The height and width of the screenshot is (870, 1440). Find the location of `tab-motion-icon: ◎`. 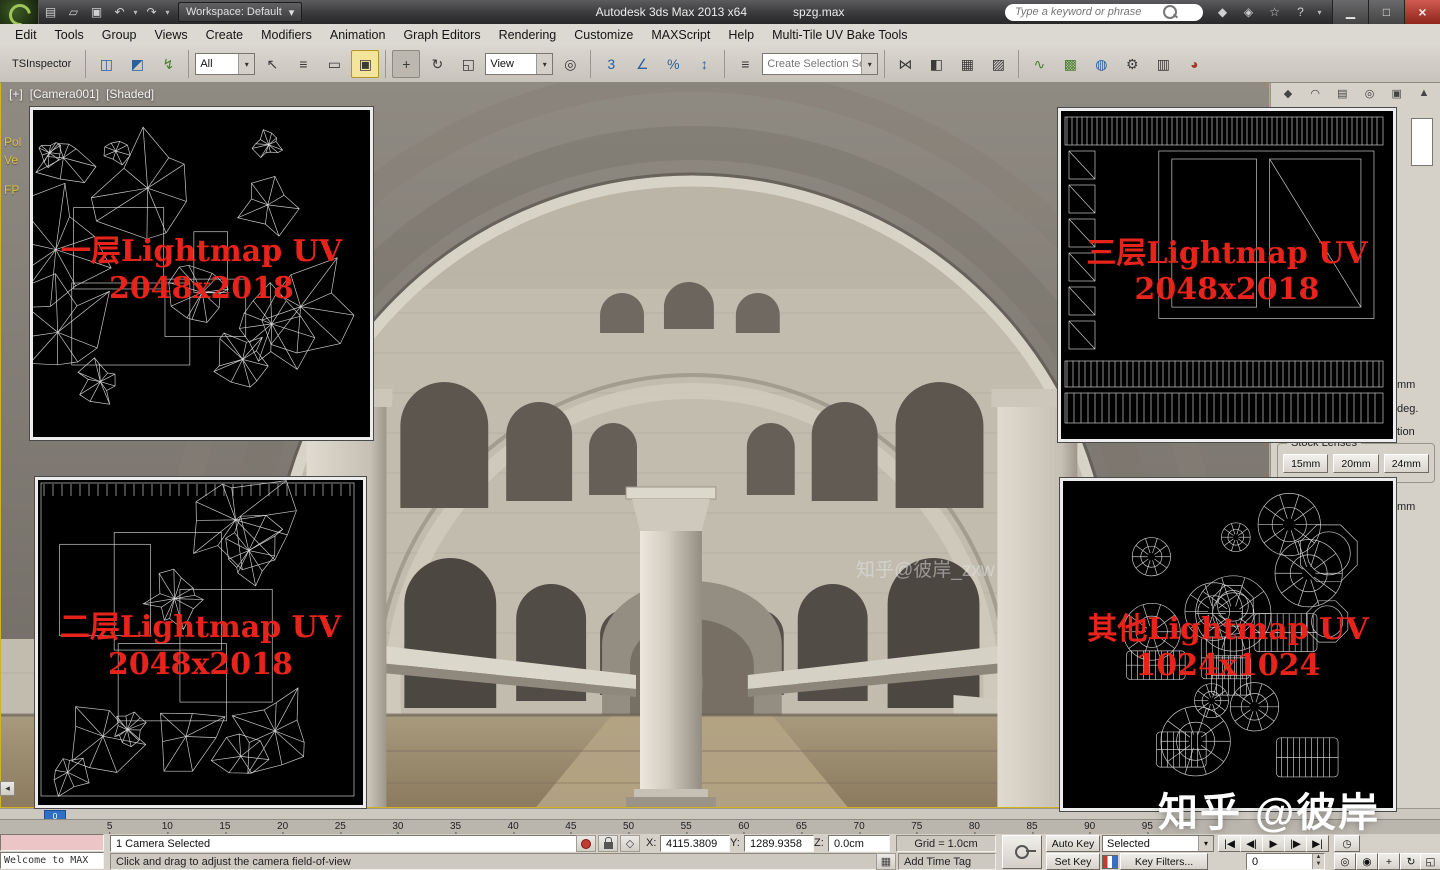

tab-motion-icon: ◎ is located at coordinates (1370, 93).